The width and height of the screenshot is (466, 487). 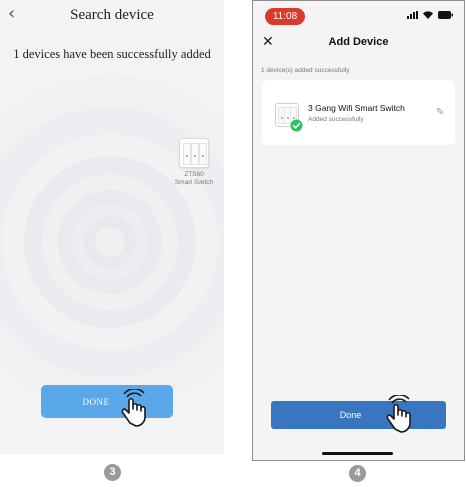 What do you see at coordinates (357, 453) in the screenshot?
I see `home-indicator` at bounding box center [357, 453].